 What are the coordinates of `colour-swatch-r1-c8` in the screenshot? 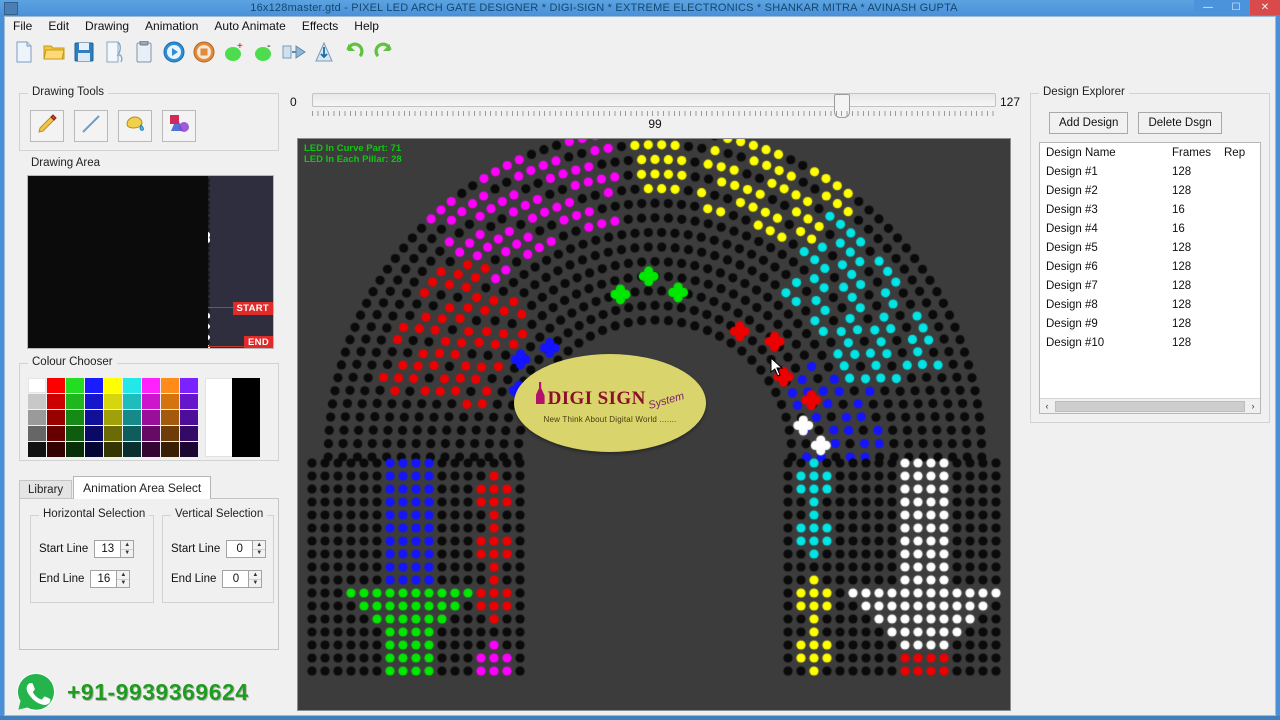 It's located at (189, 401).